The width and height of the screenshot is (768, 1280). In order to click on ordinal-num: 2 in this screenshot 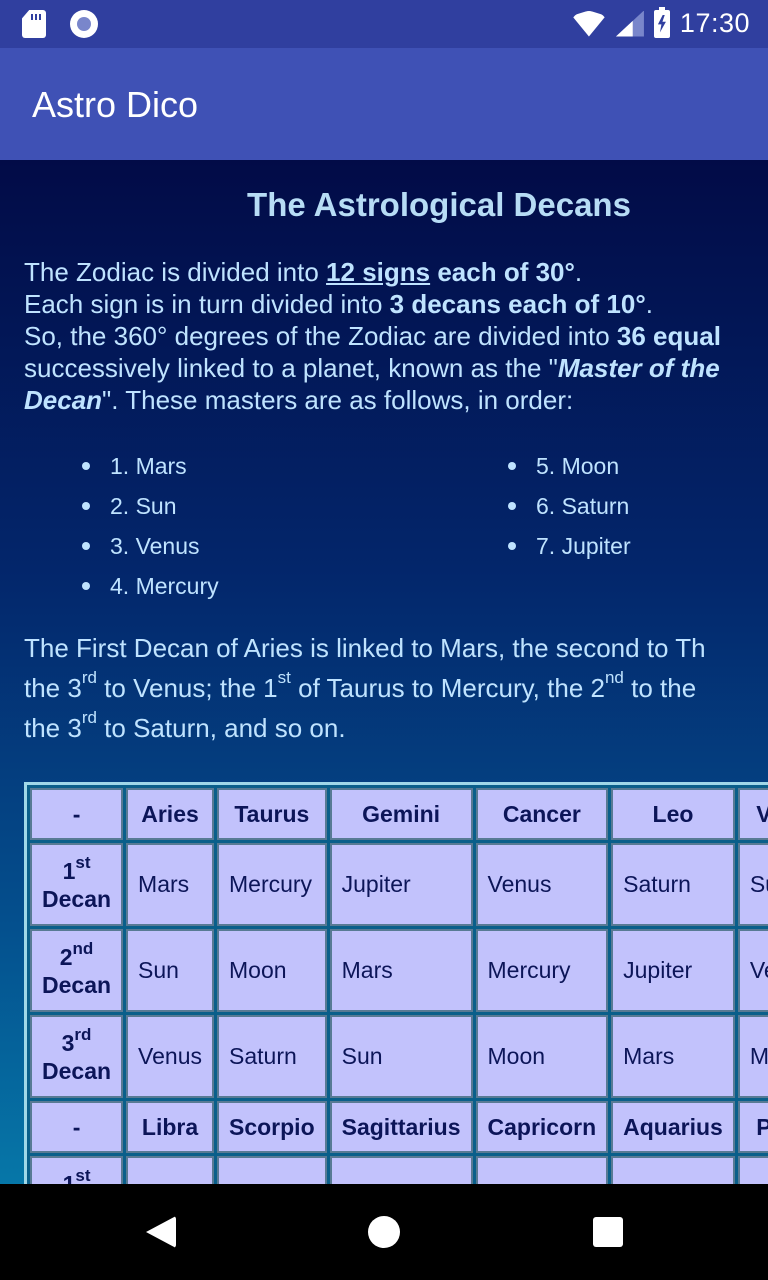, I will do `click(66, 956)`.